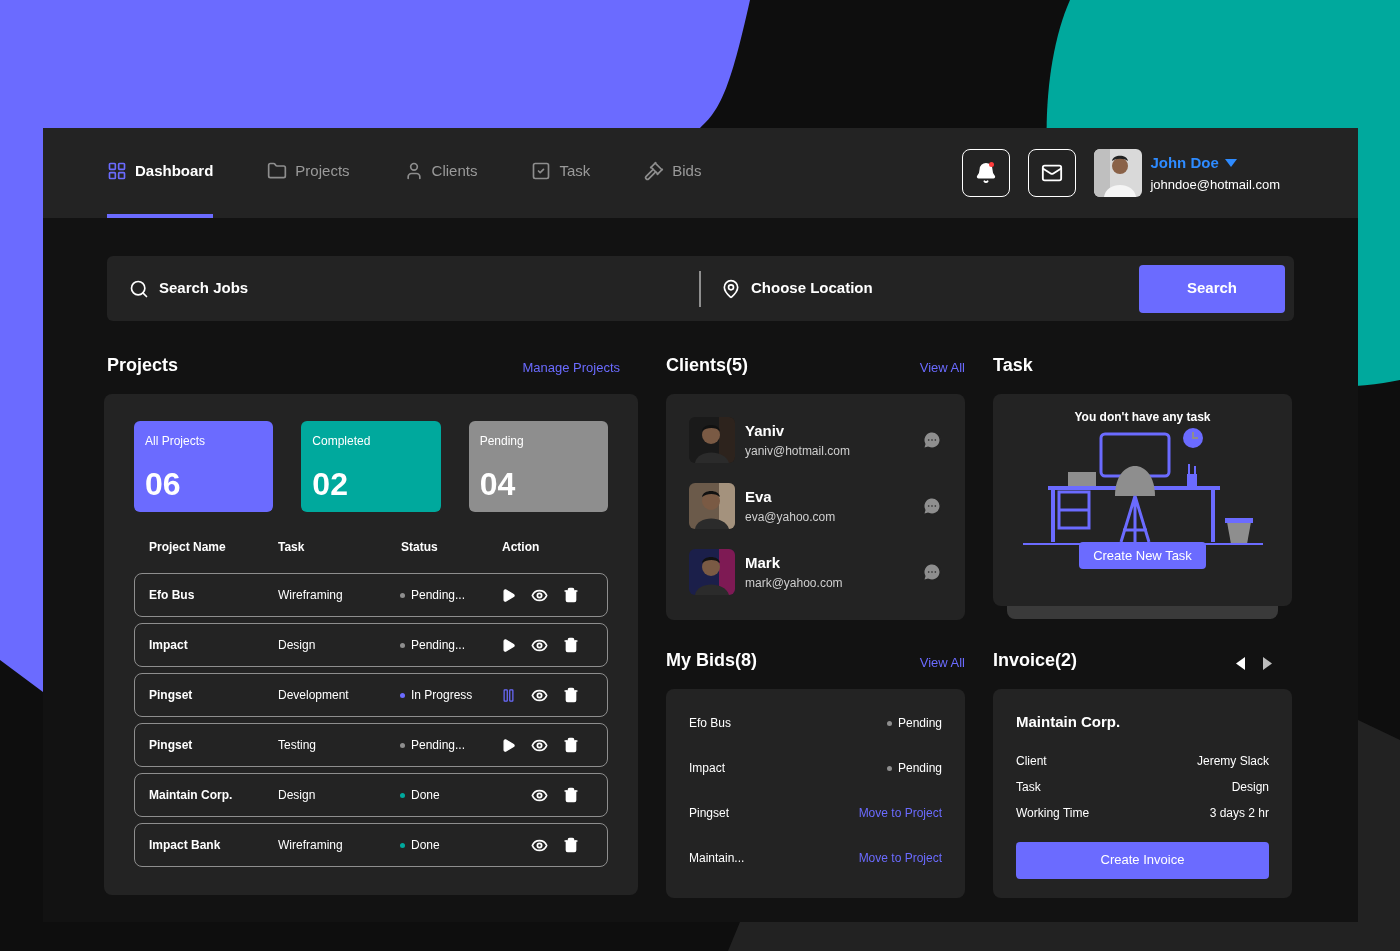  I want to click on project-row: Impact Bank Wireframing Done, so click(371, 845).